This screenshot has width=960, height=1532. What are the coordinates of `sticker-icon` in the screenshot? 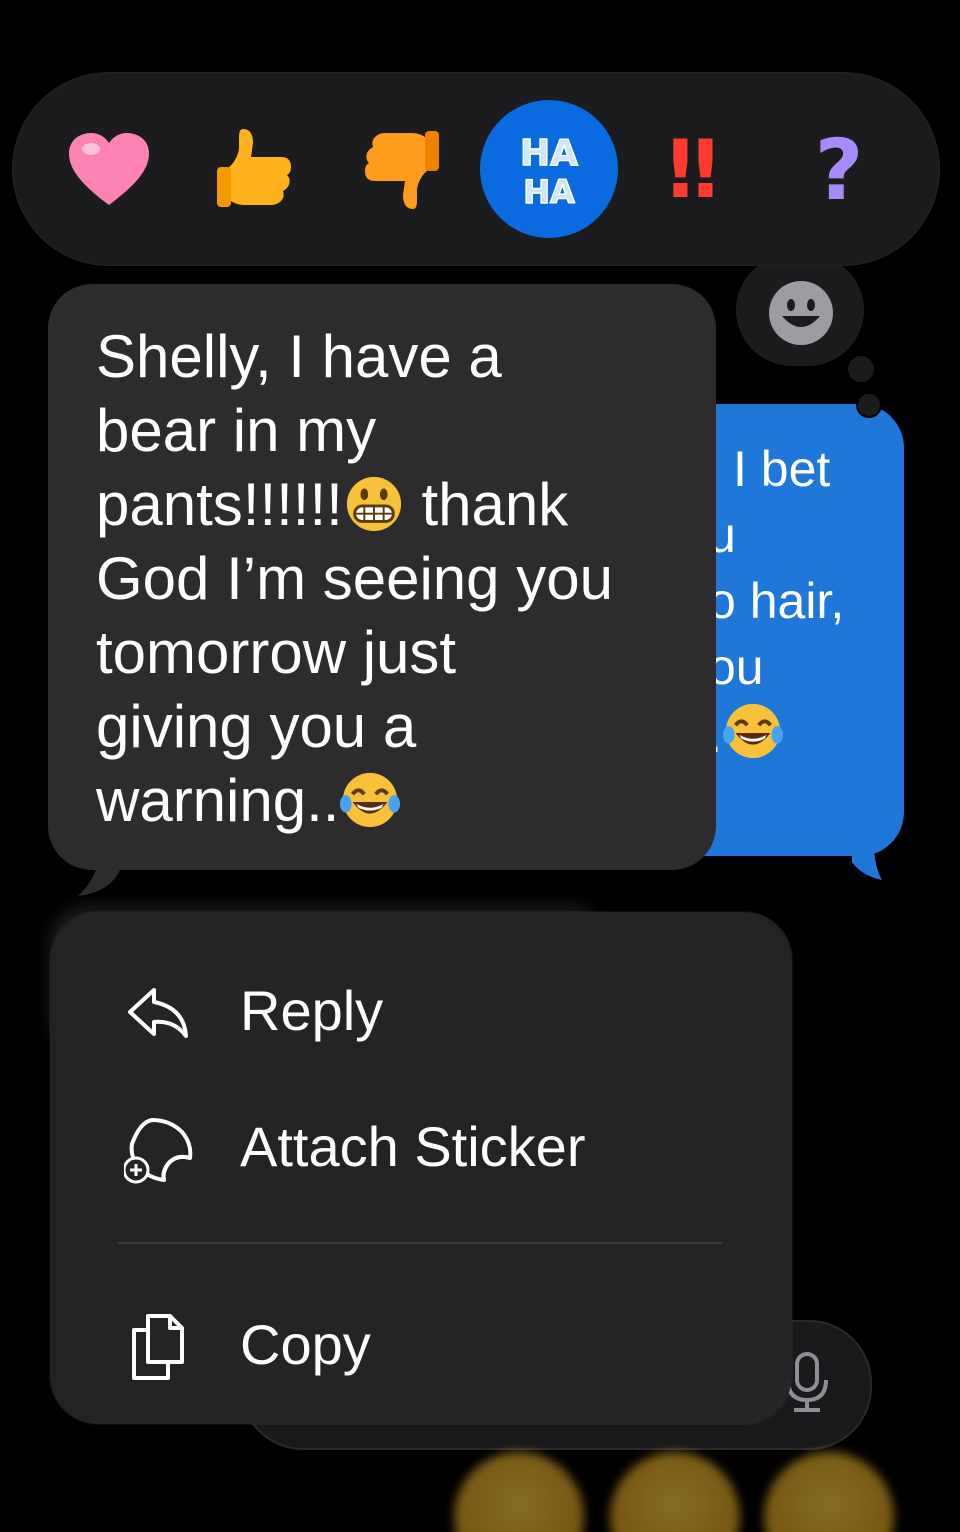 It's located at (158, 1151).